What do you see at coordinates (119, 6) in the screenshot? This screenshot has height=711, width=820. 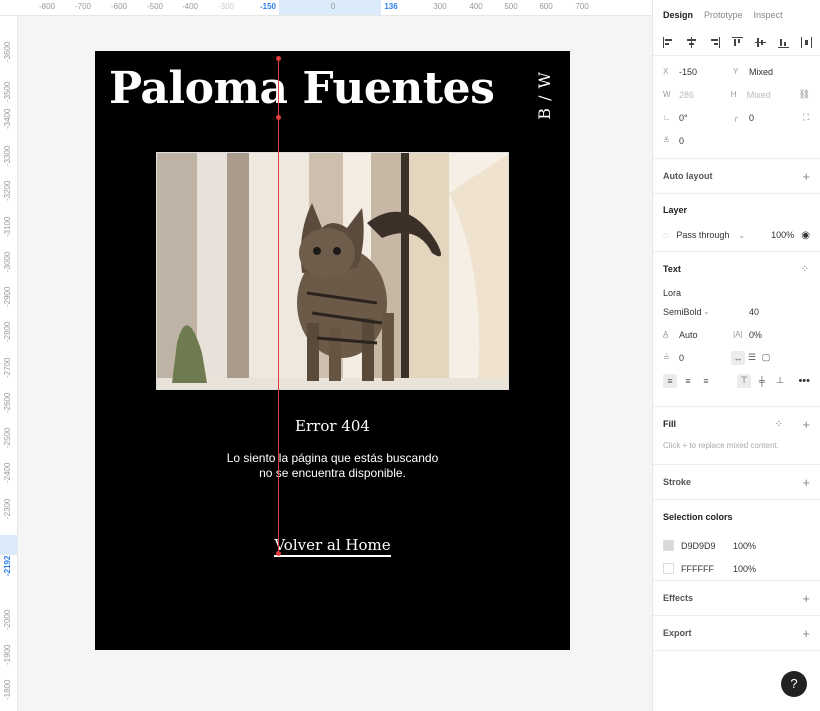 I see `ruler-label: -600` at bounding box center [119, 6].